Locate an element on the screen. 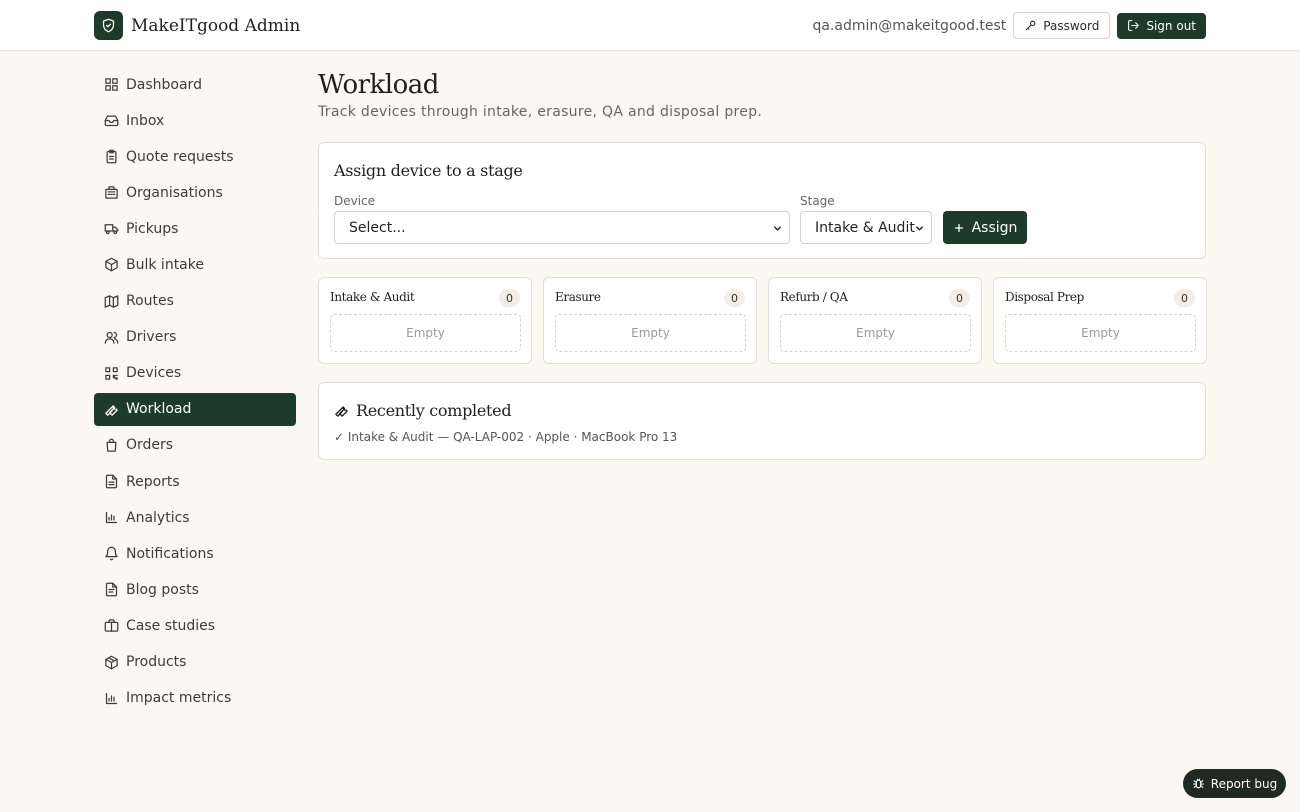 This screenshot has height=812, width=1300. stage-name: Refurb / QA is located at coordinates (814, 297).